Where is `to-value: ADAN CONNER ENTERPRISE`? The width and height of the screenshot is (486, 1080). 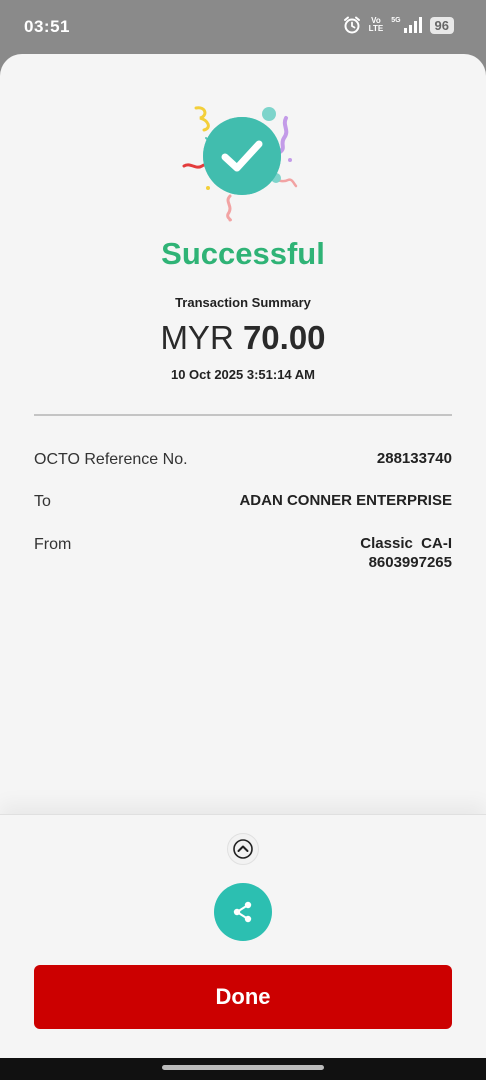 to-value: ADAN CONNER ENTERPRISE is located at coordinates (345, 500).